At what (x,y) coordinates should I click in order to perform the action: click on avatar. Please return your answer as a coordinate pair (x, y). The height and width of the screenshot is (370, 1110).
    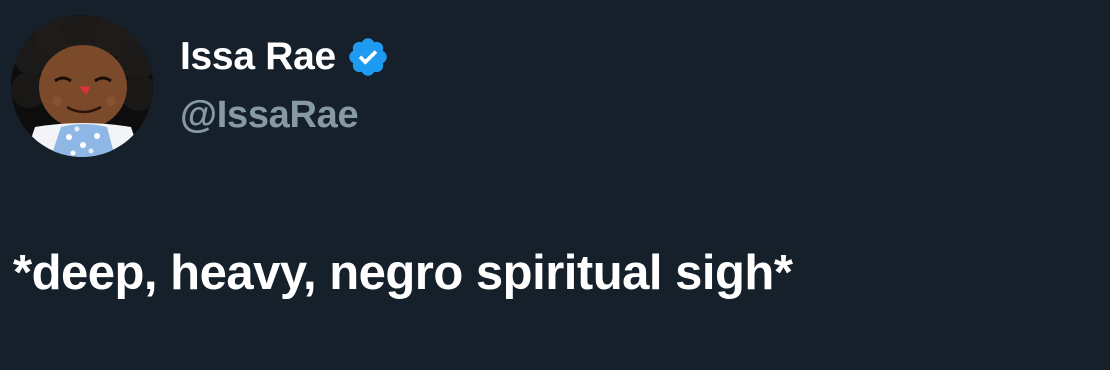
    Looking at the image, I should click on (82, 86).